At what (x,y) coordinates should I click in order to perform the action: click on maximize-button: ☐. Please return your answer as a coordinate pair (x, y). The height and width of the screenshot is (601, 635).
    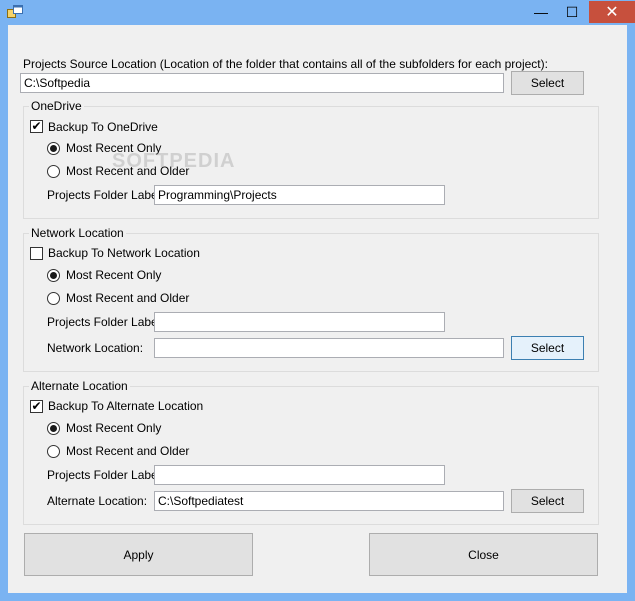
    Looking at the image, I should click on (572, 12).